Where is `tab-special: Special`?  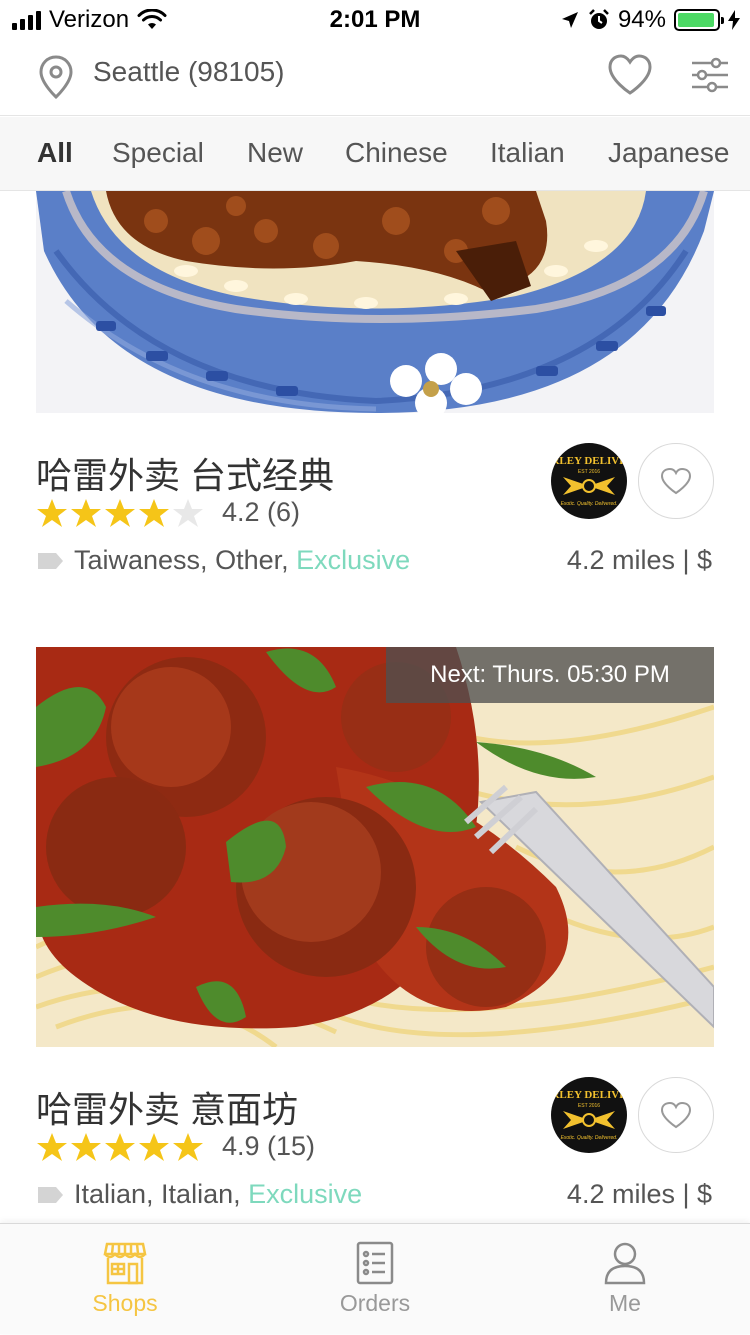 tab-special: Special is located at coordinates (158, 153).